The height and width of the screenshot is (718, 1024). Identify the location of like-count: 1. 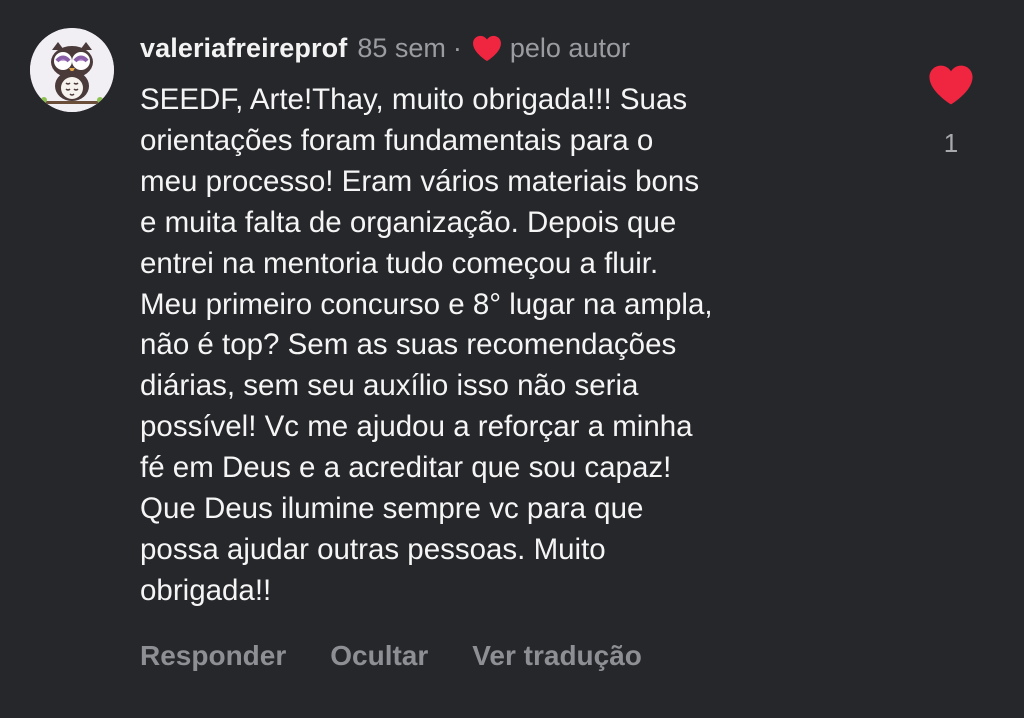
(951, 143).